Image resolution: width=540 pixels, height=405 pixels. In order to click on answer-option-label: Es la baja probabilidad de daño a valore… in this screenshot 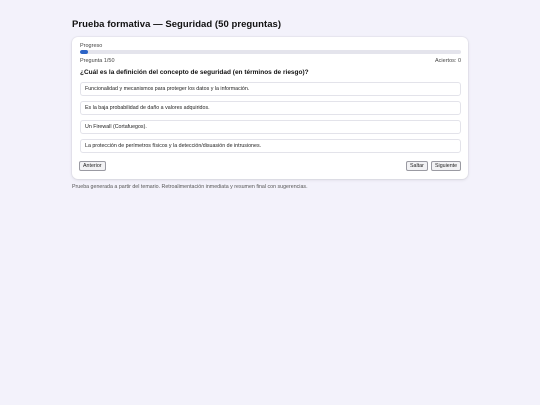, I will do `click(147, 108)`.